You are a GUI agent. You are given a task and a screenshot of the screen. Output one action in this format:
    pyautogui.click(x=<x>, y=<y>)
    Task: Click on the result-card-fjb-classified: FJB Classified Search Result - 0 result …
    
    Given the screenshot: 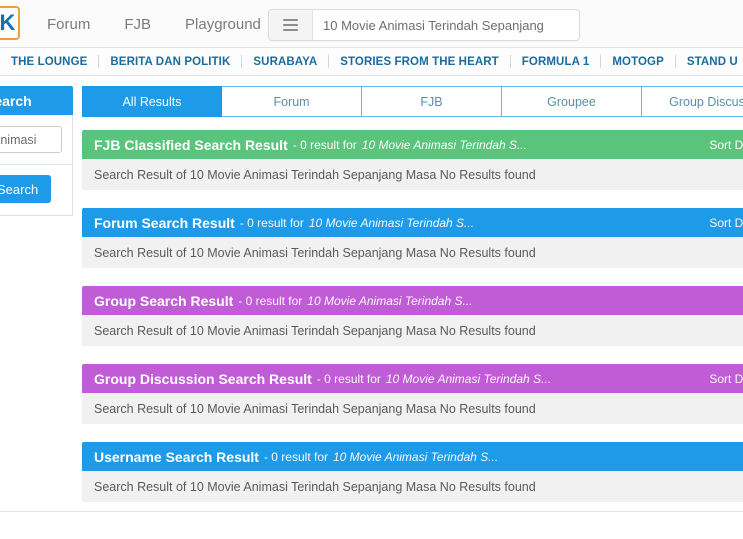 What is the action you would take?
    pyautogui.click(x=412, y=160)
    